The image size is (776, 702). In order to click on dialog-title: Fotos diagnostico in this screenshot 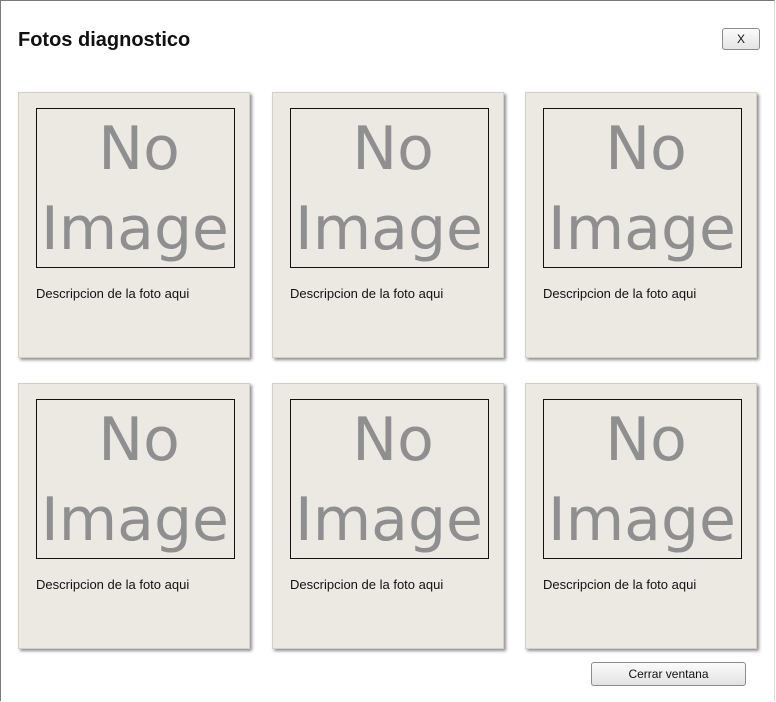, I will do `click(104, 40)`.